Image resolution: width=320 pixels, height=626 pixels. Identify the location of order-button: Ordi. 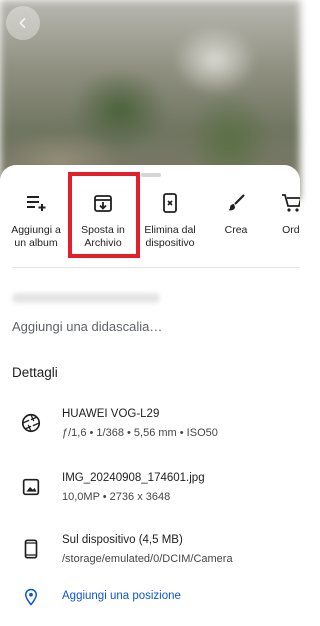
(286, 226).